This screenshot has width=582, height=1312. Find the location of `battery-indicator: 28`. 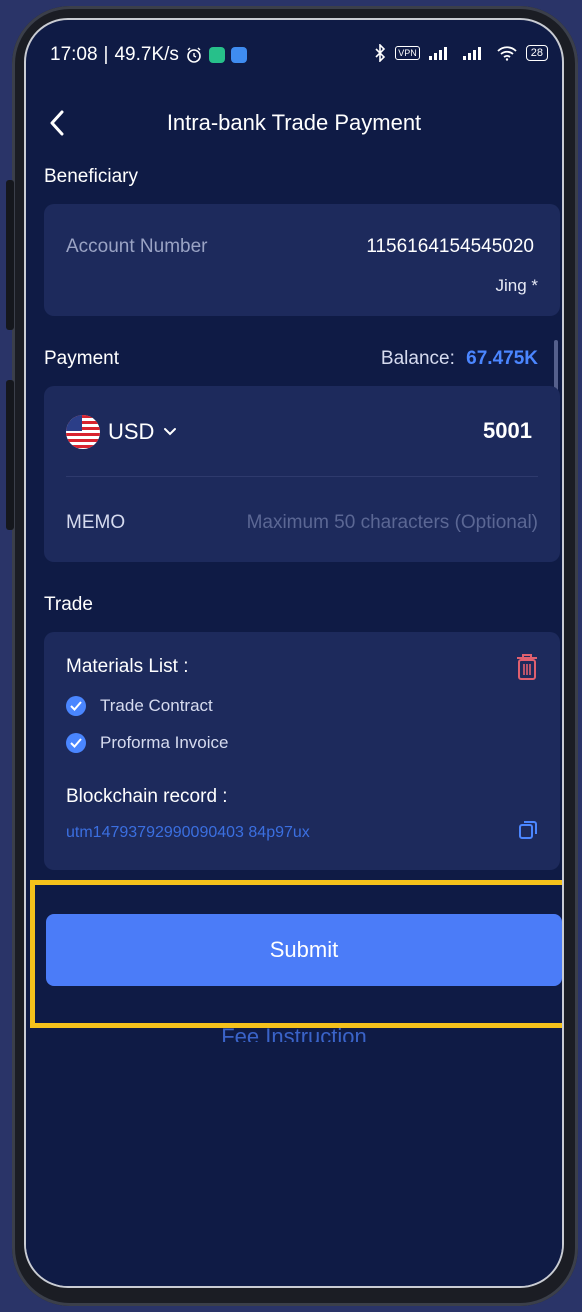

battery-indicator: 28 is located at coordinates (536, 53).